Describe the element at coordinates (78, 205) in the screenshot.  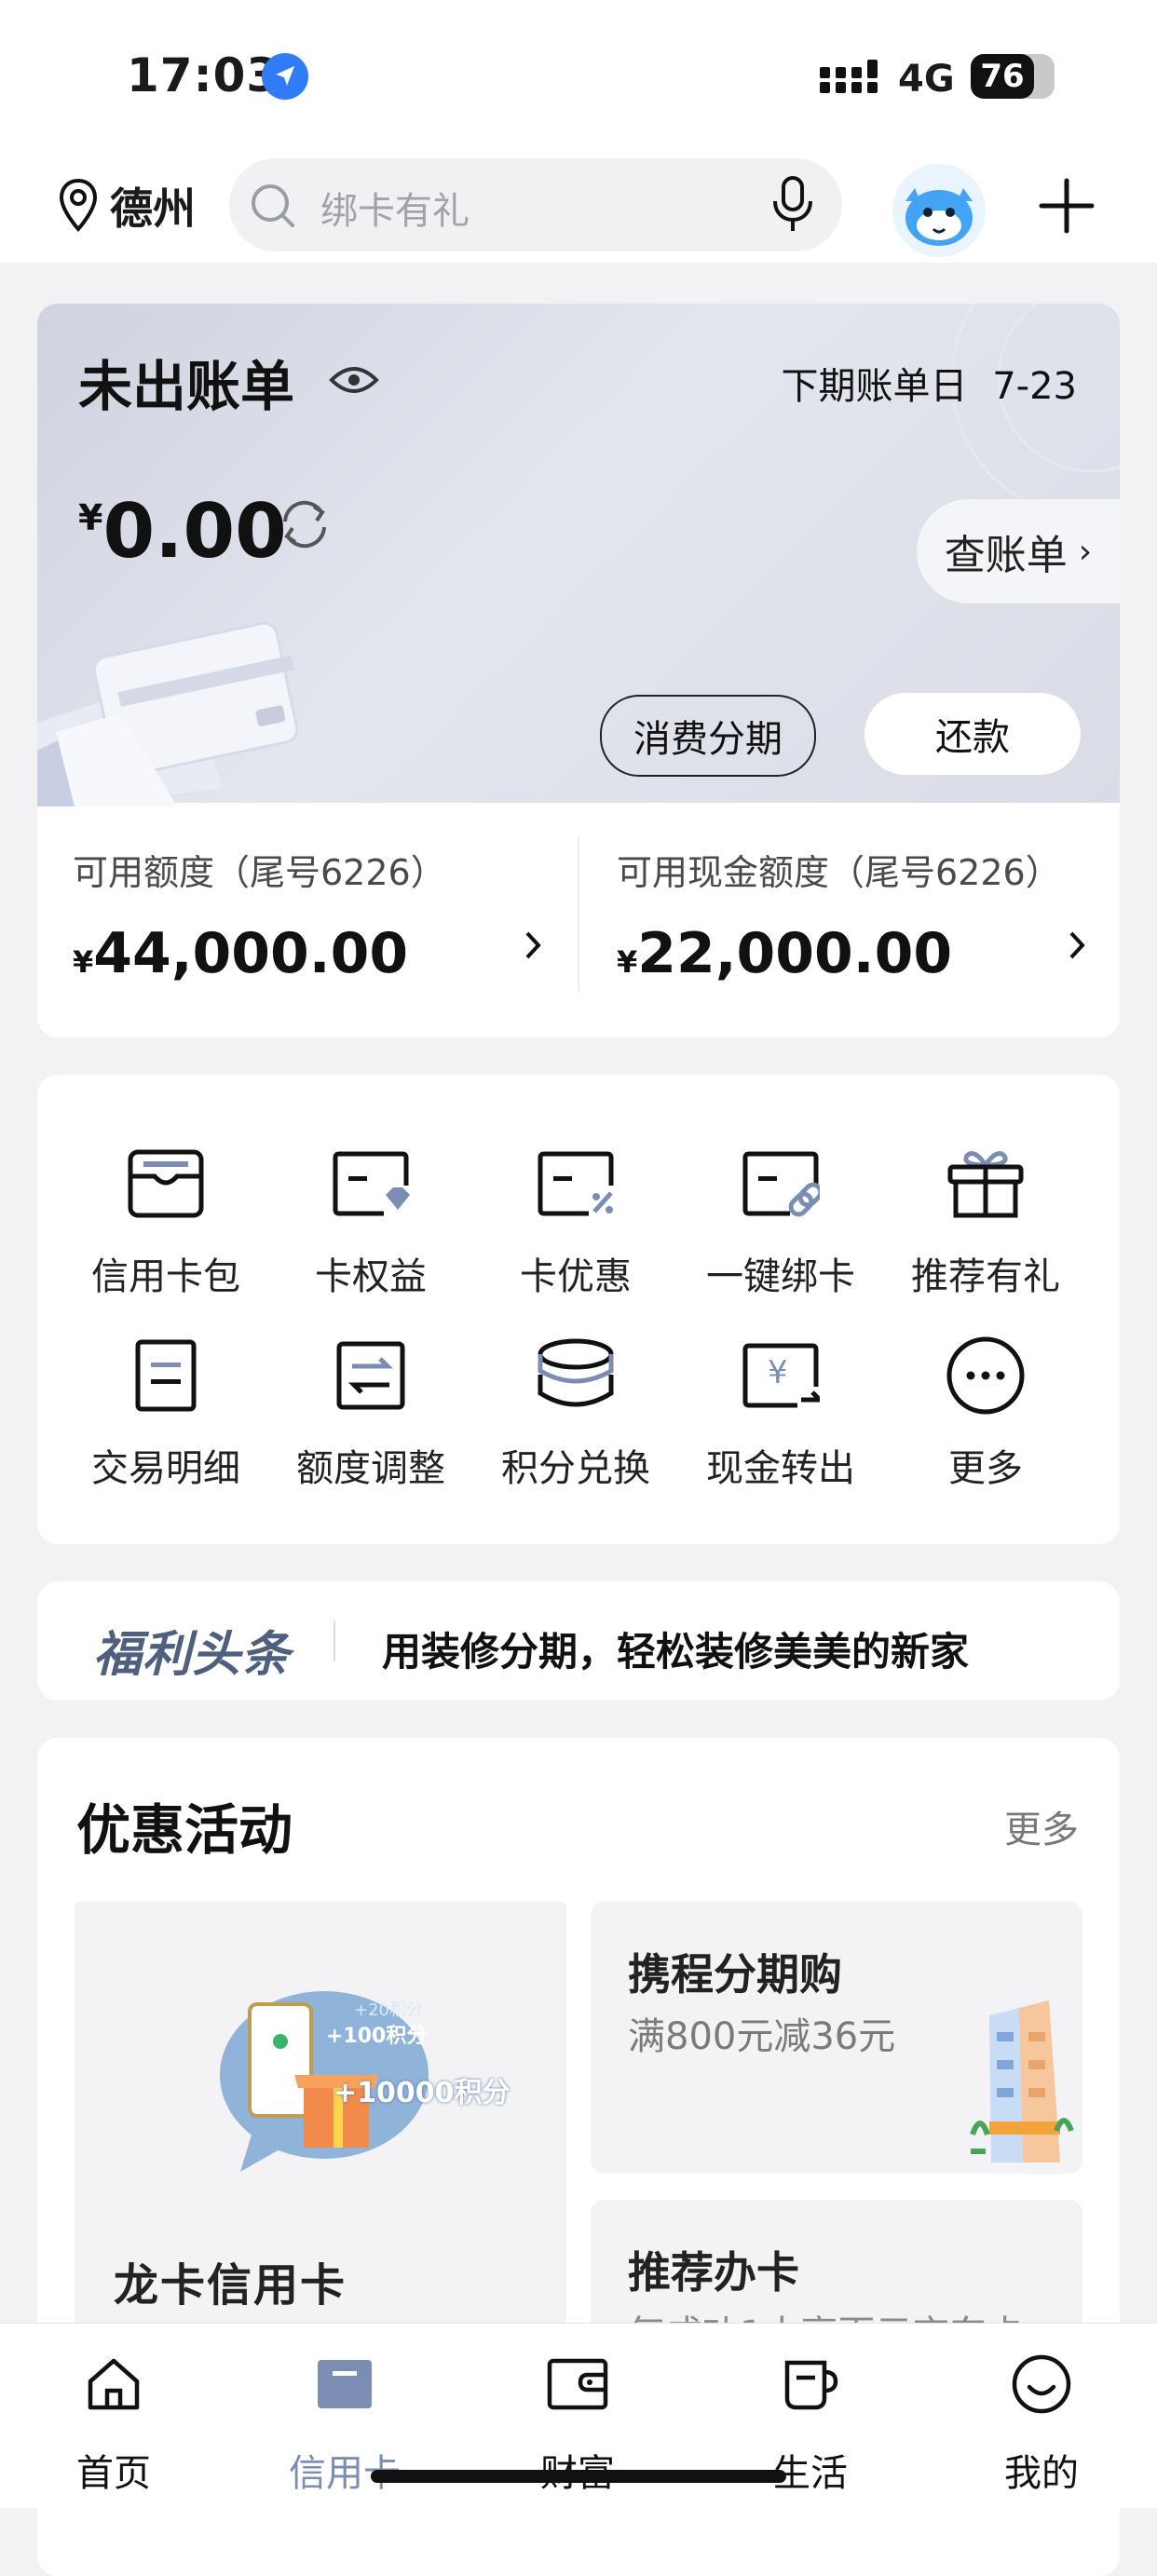
I see `location-pin-icon` at that location.